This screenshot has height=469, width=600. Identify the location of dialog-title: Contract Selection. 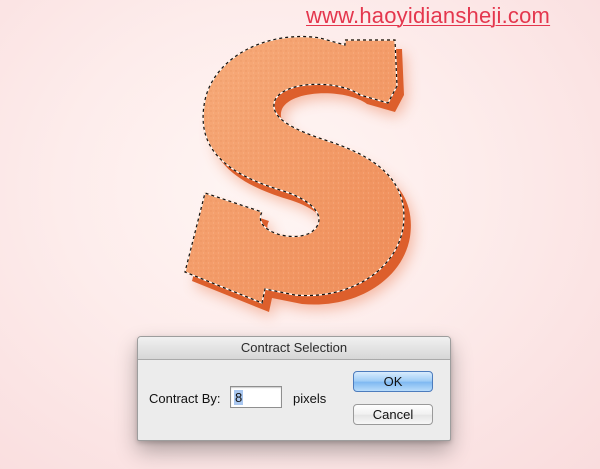
(294, 347).